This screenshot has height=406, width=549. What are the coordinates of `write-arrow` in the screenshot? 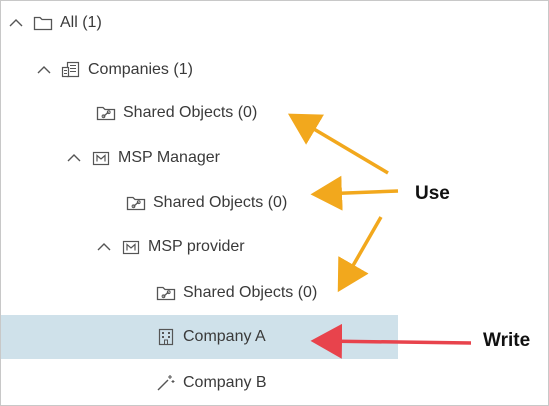 It's located at (391, 341).